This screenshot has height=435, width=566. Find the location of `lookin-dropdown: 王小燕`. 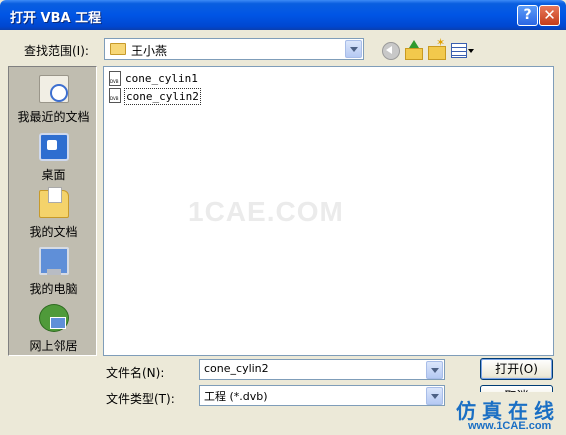

lookin-dropdown: 王小燕 is located at coordinates (234, 49).